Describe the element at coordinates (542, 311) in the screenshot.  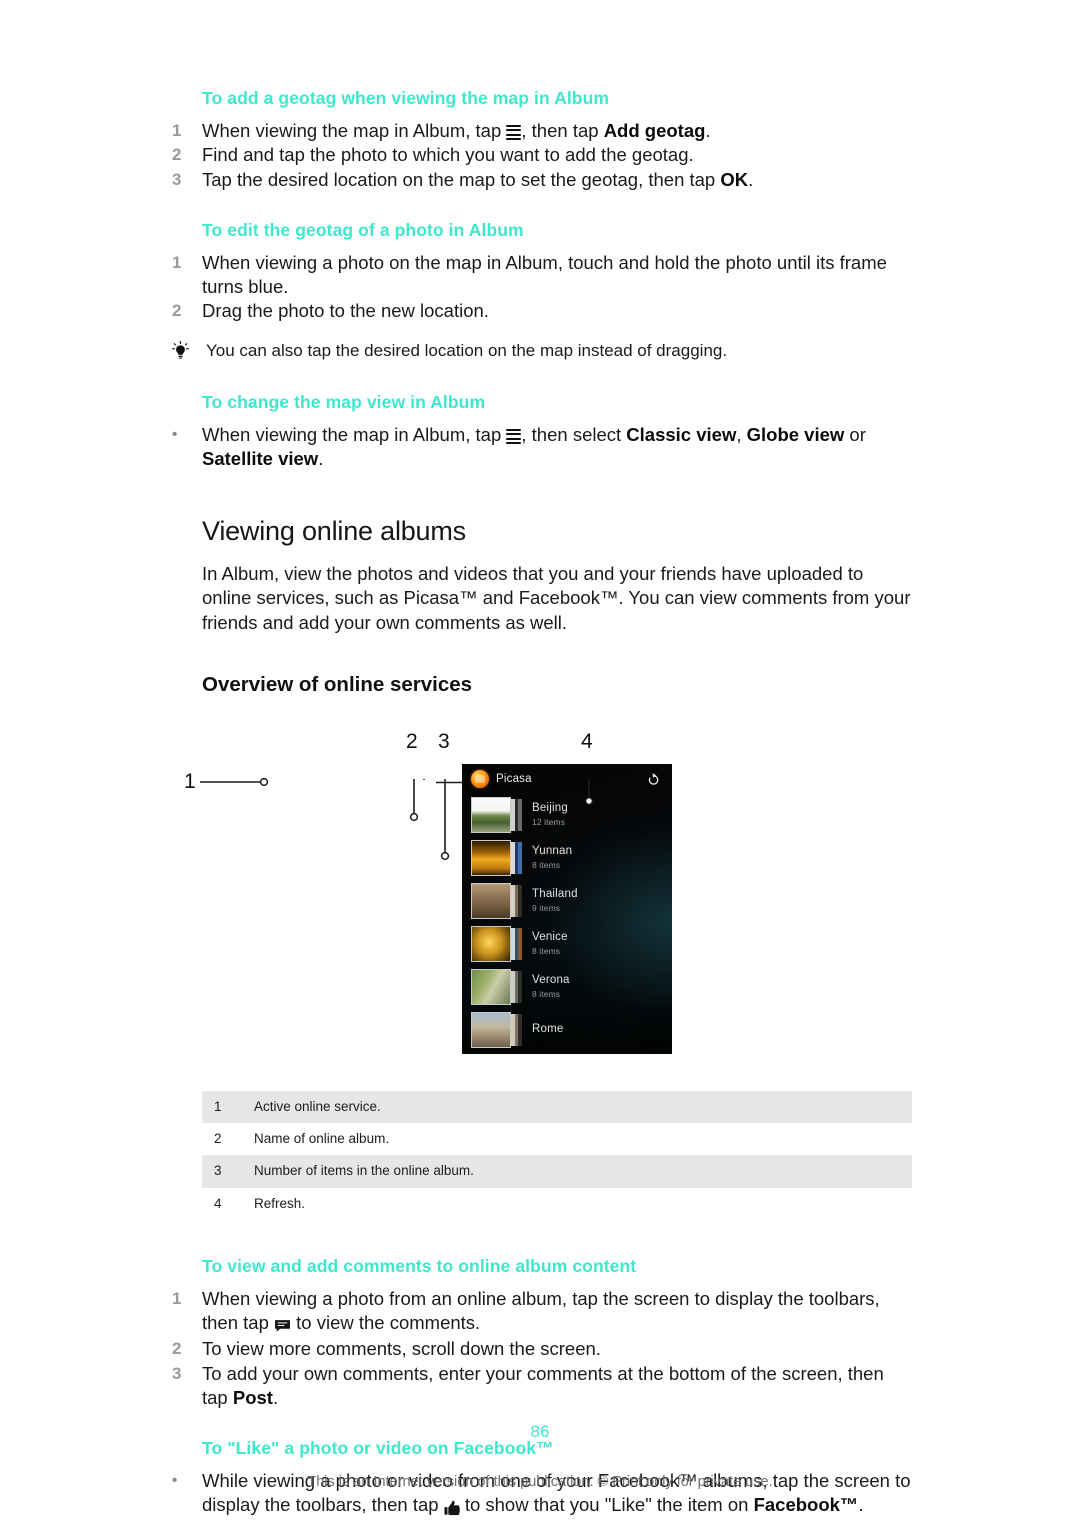
I see `step-item: 2 Drag the photo to the new location.` at that location.